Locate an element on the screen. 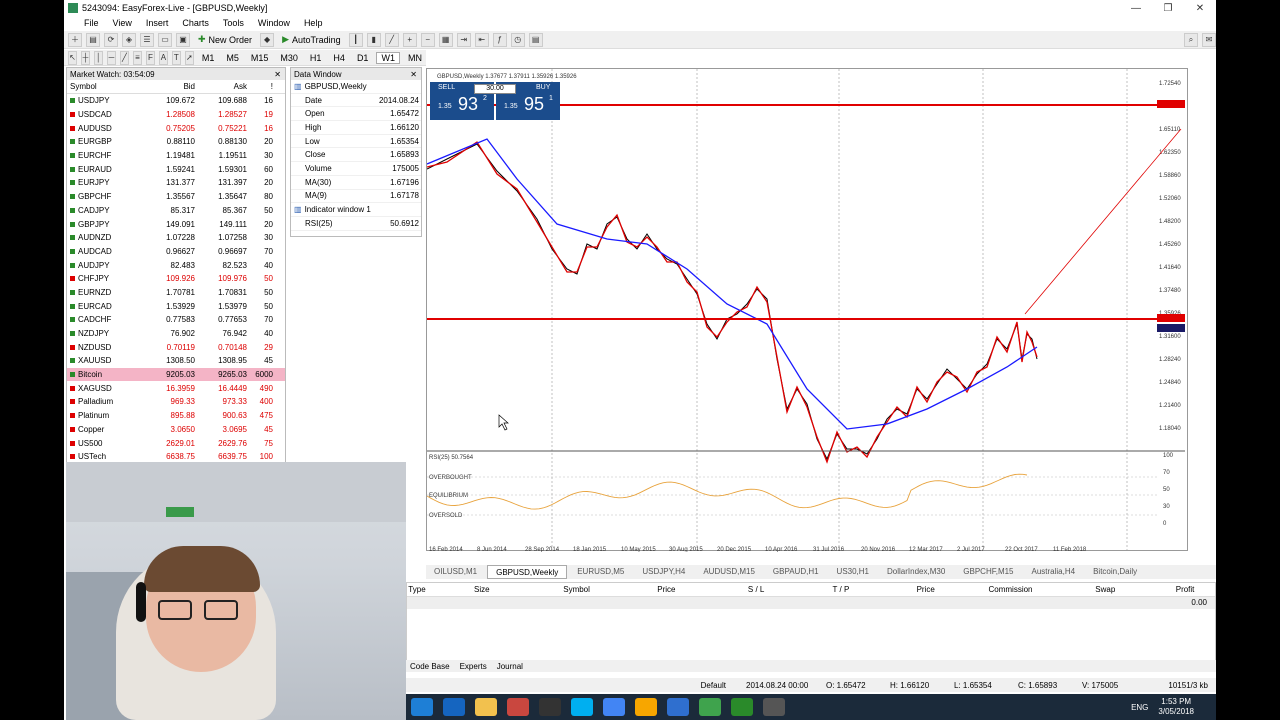 The height and width of the screenshot is (720, 1280). market-watch-row: EURCHF 1.19481 1.19511 30 is located at coordinates (176, 156).